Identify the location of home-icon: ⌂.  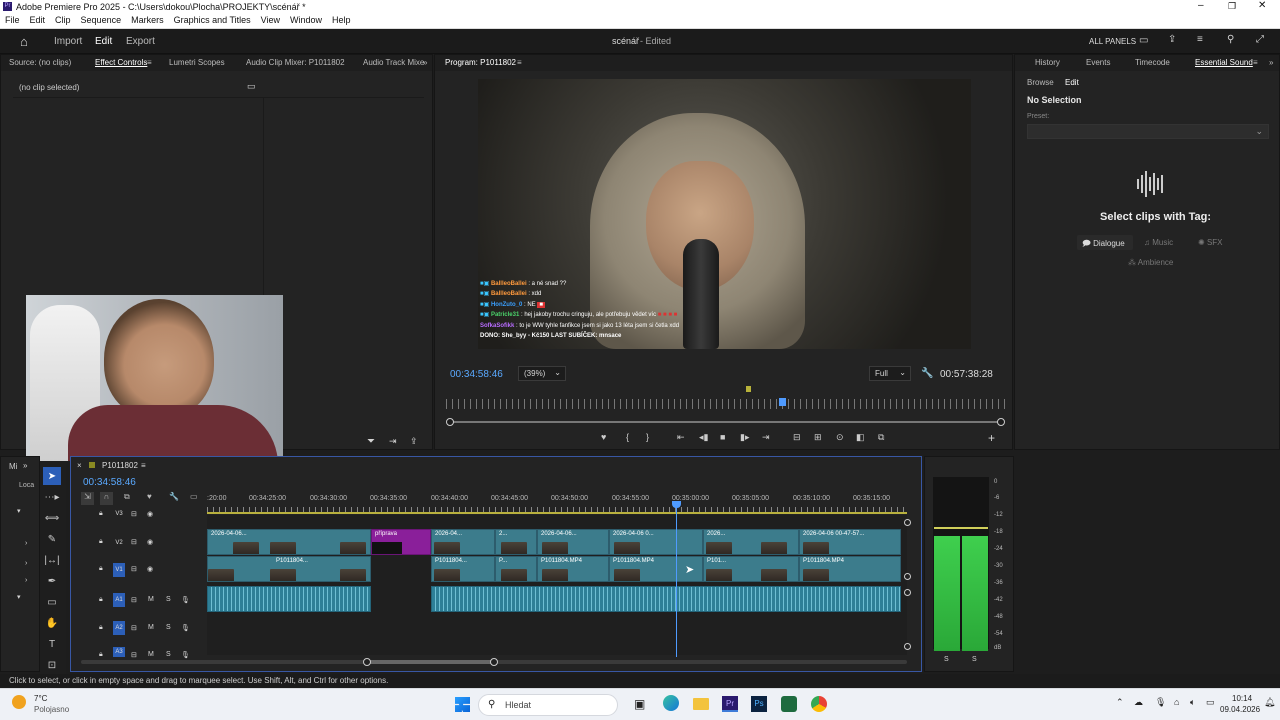
(24, 41).